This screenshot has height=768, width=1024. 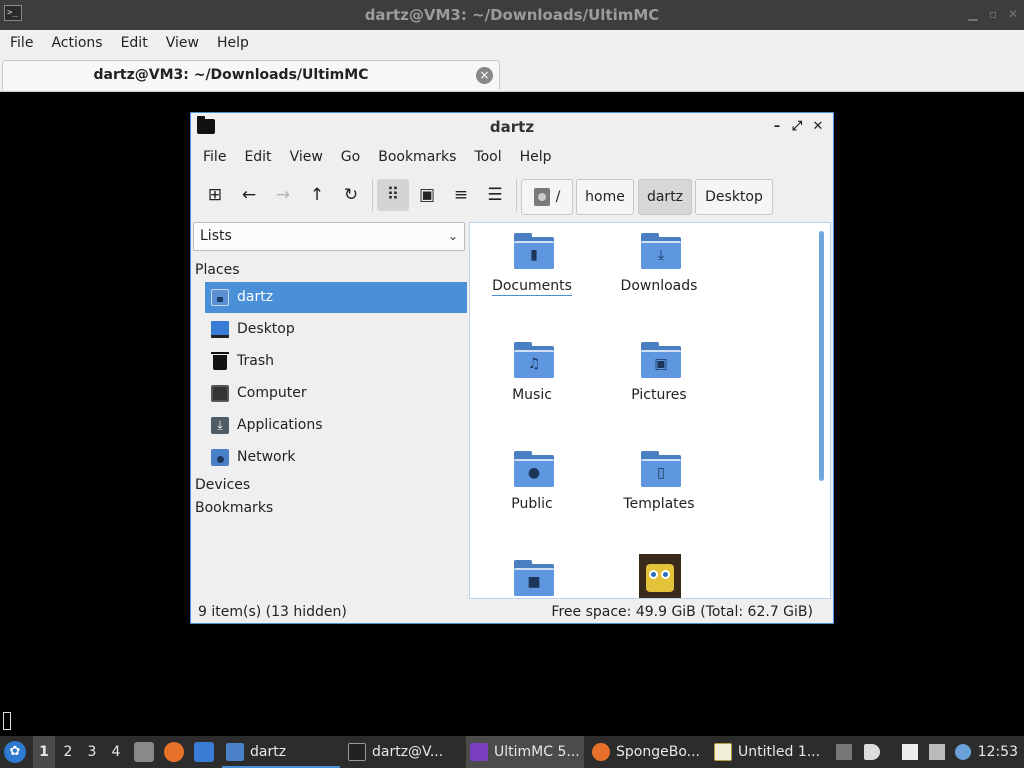 I want to click on icon-view-icon: ⠿, so click(x=393, y=195).